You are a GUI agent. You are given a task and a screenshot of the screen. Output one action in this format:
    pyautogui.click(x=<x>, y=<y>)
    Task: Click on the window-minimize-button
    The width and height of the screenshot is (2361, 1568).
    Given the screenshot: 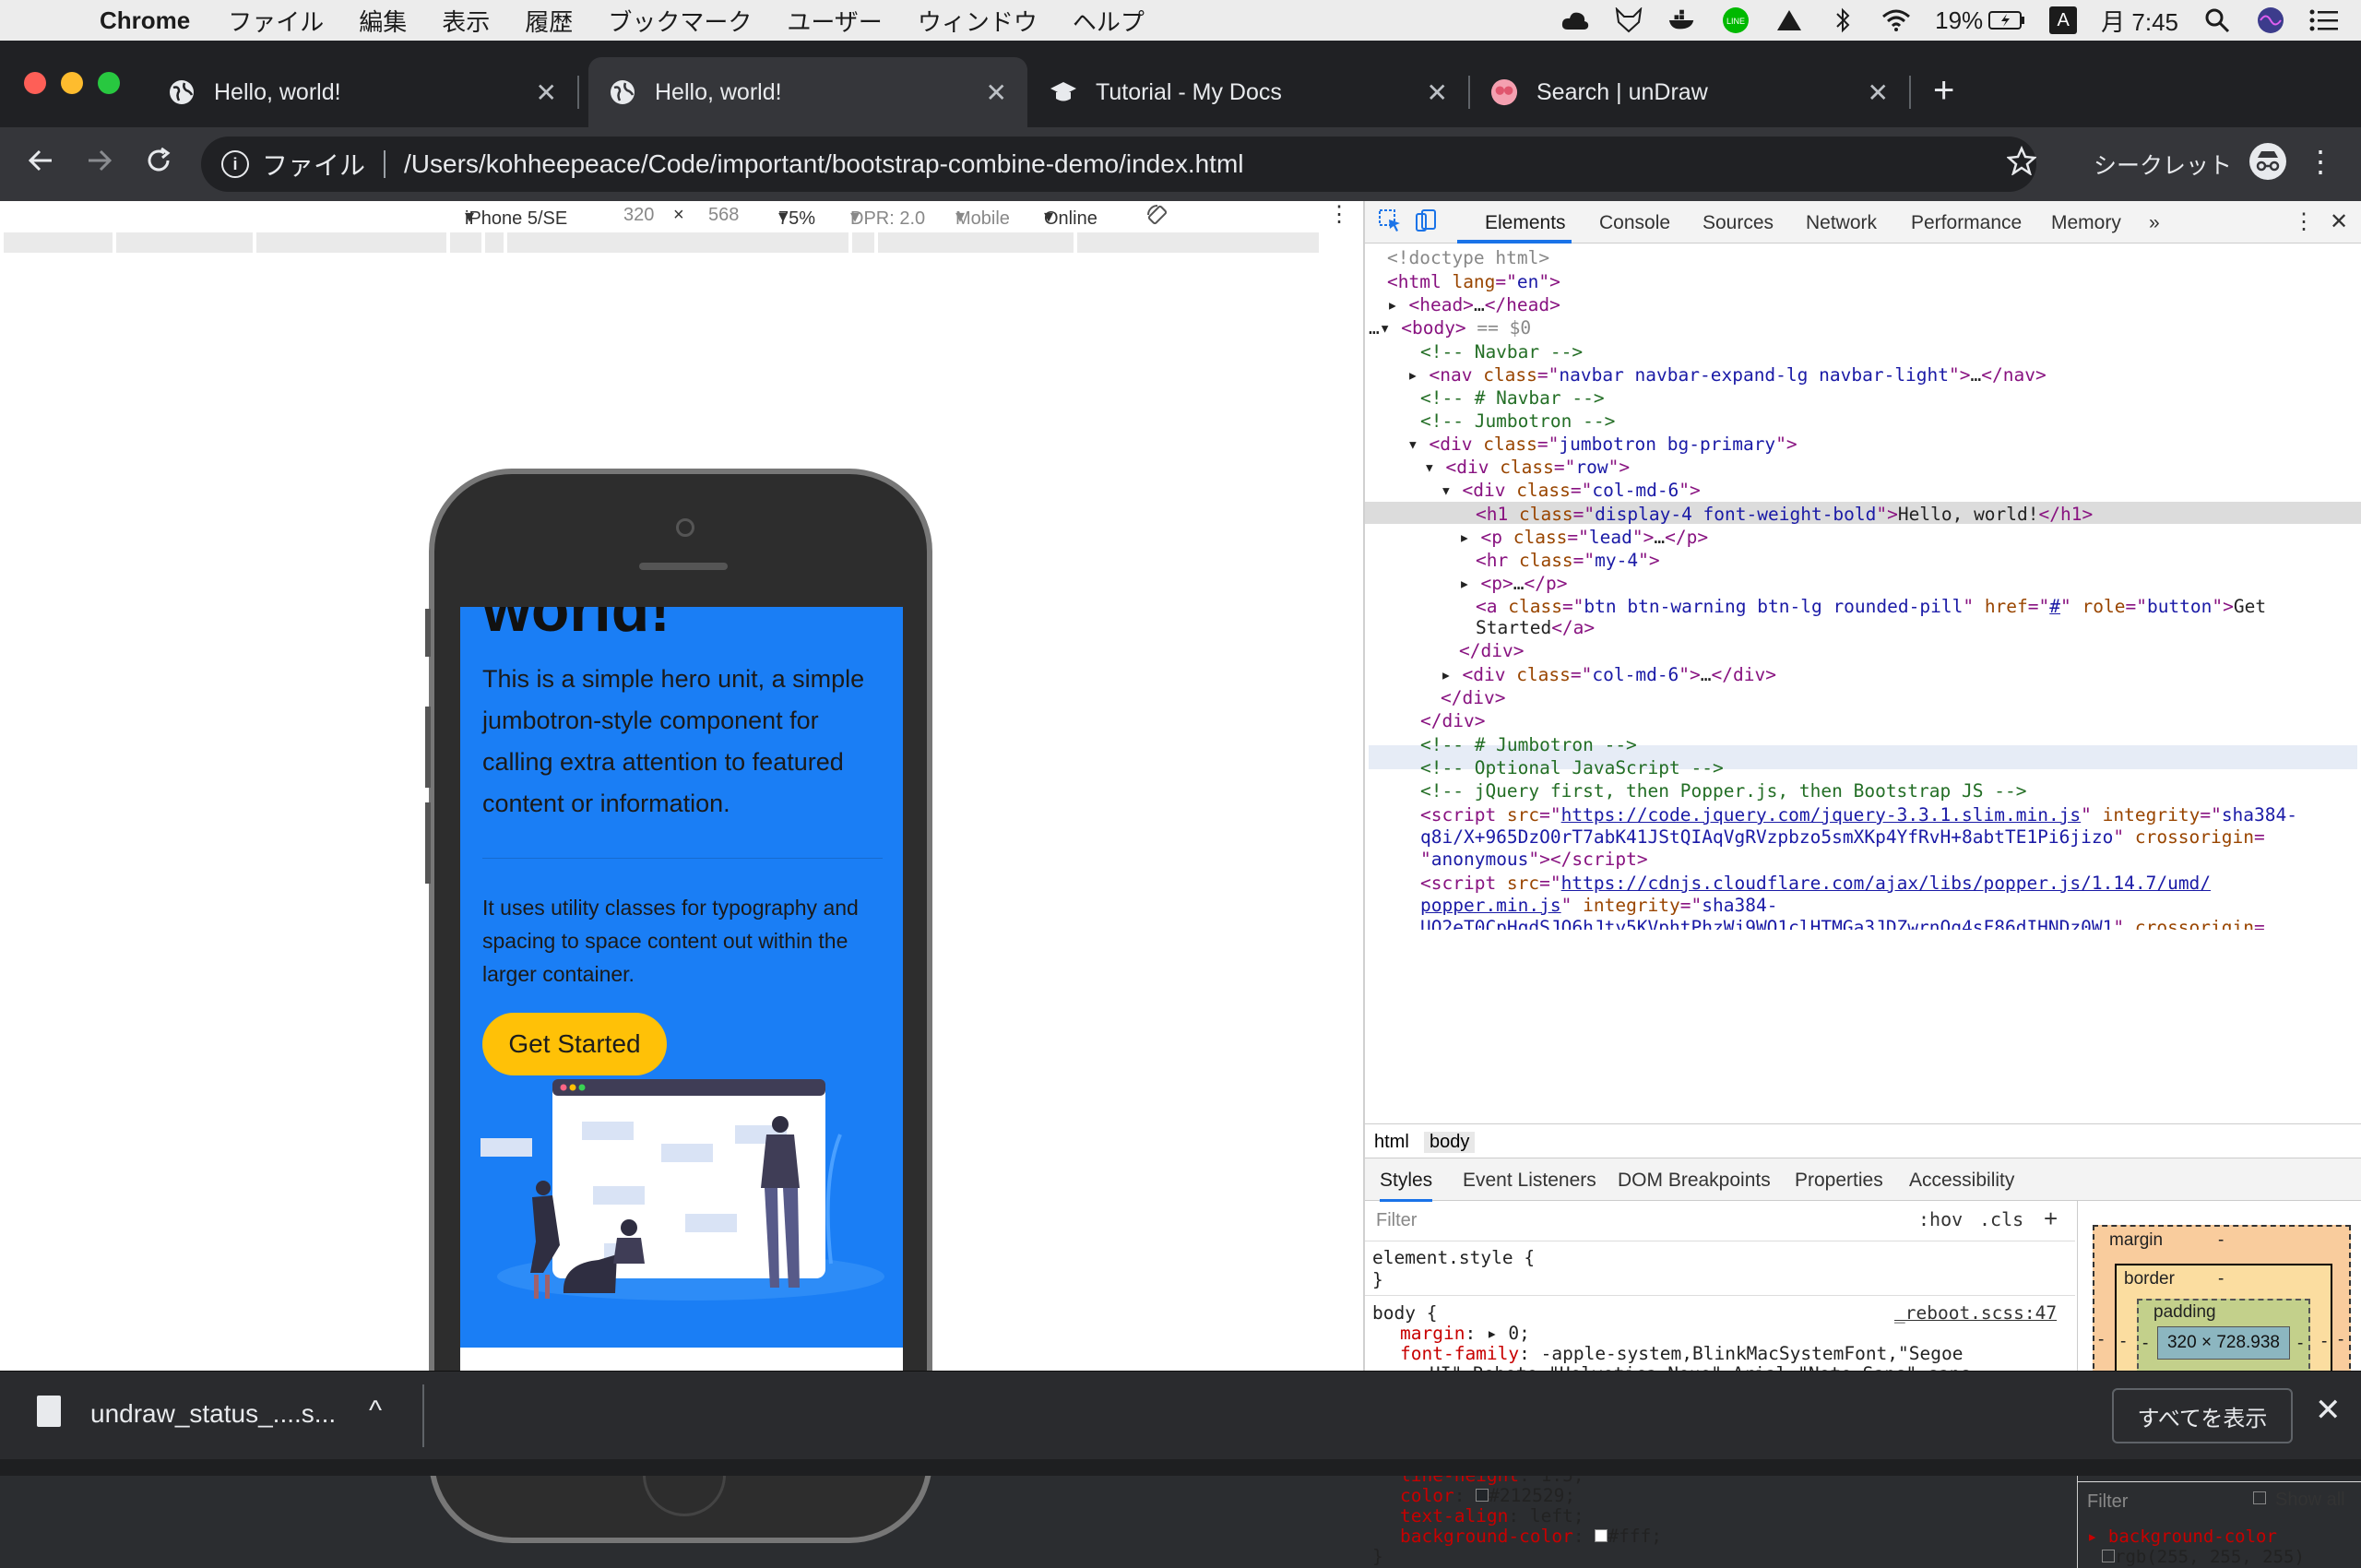 What is the action you would take?
    pyautogui.click(x=72, y=83)
    